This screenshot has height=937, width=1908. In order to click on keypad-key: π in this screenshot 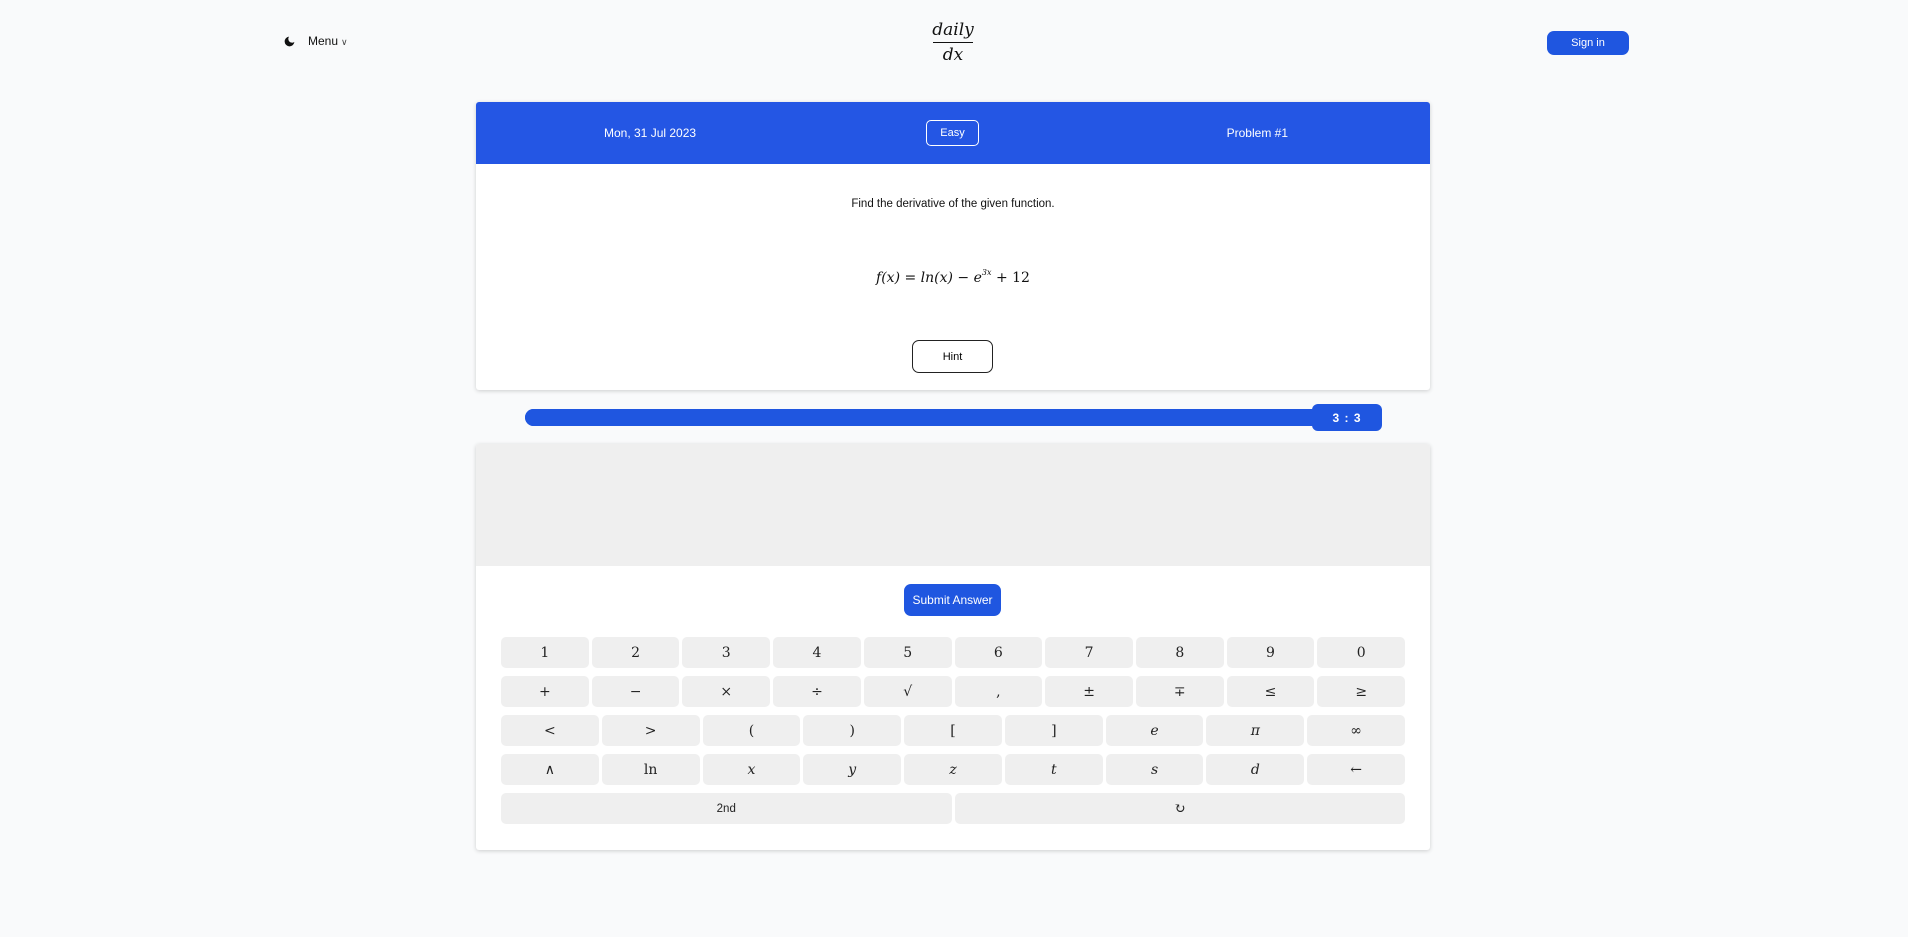, I will do `click(1255, 730)`.